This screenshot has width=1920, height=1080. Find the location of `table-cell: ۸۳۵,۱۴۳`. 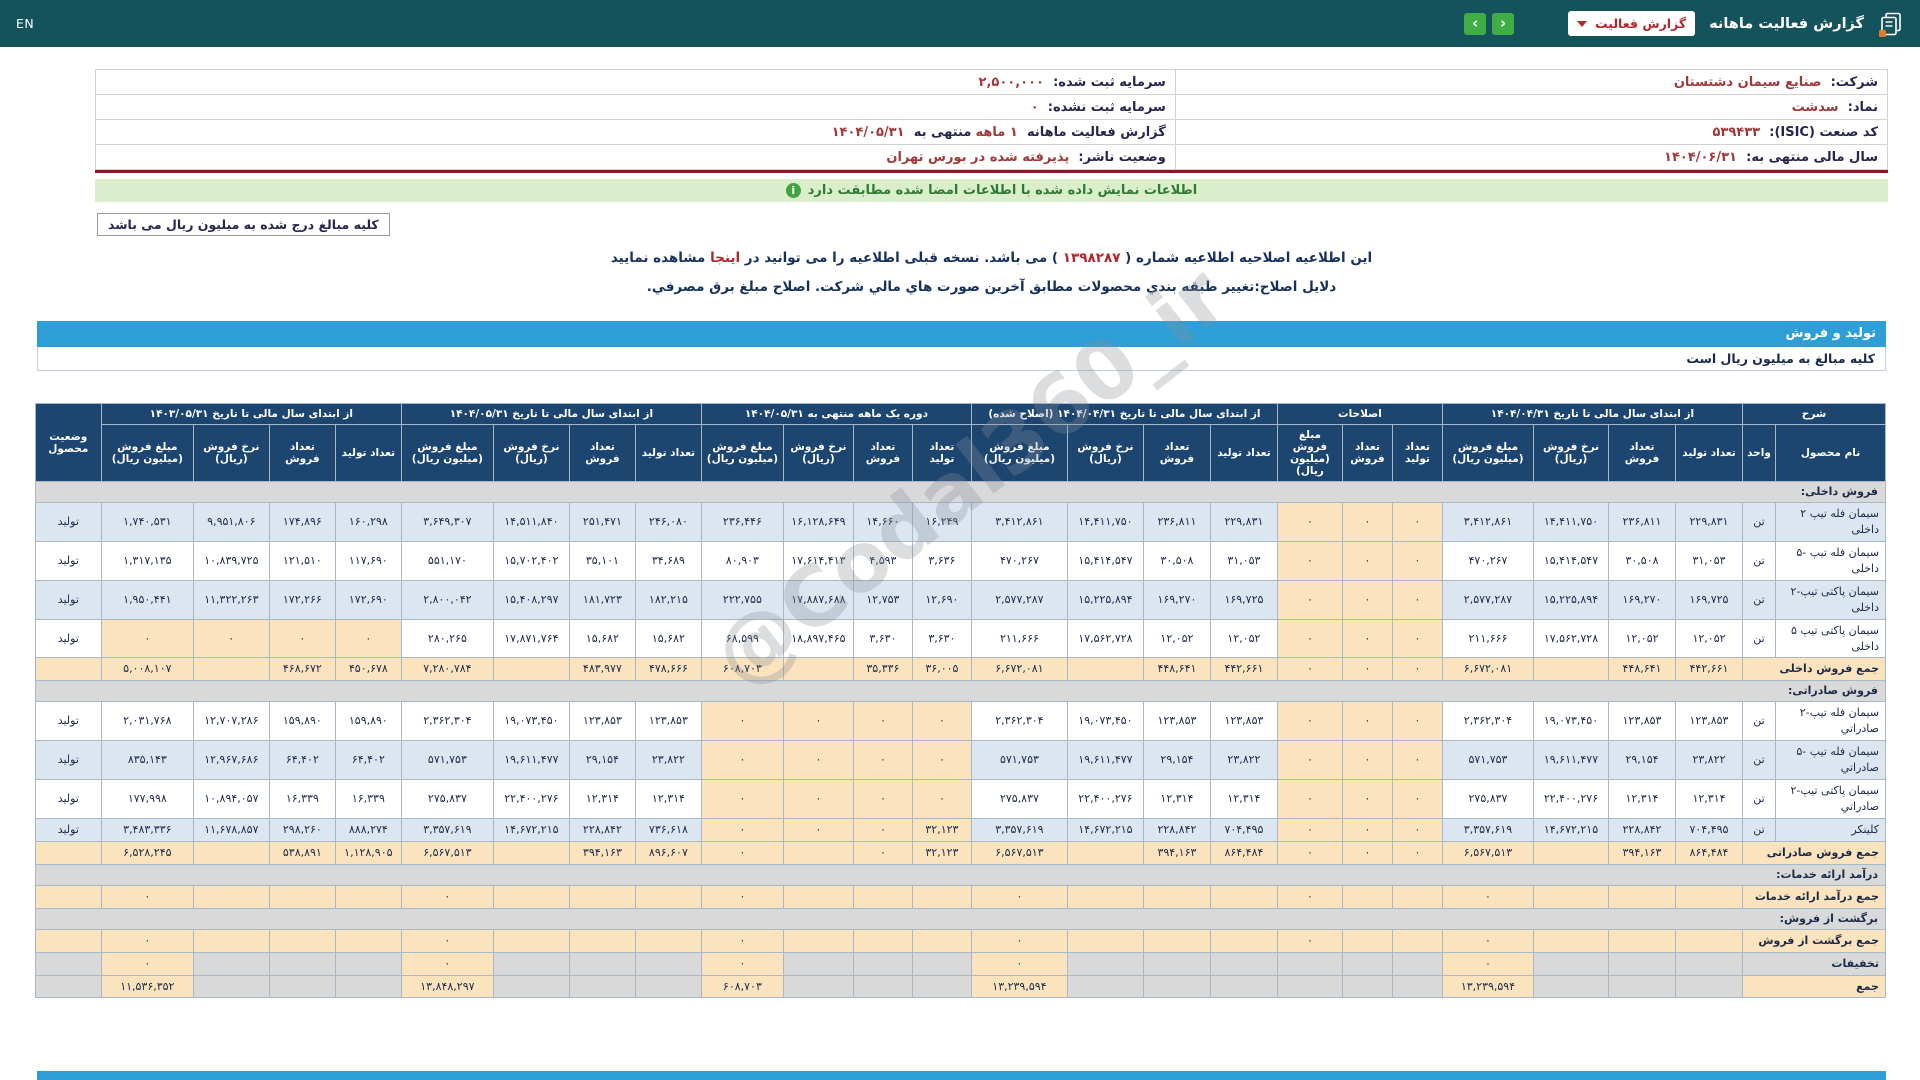

table-cell: ۸۳۵,۱۴۳ is located at coordinates (147, 760).